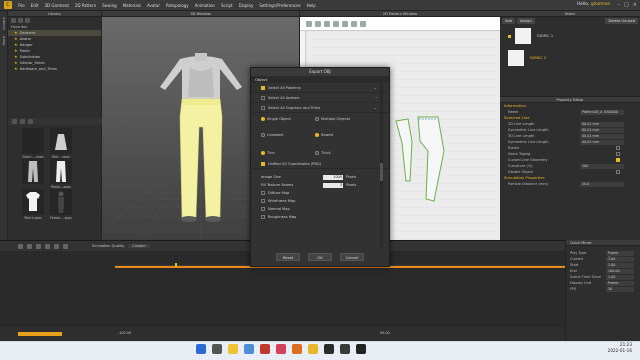  Describe the element at coordinates (620, 347) in the screenshot. I see `system-clock: 21:23 2022-01-16` at that location.